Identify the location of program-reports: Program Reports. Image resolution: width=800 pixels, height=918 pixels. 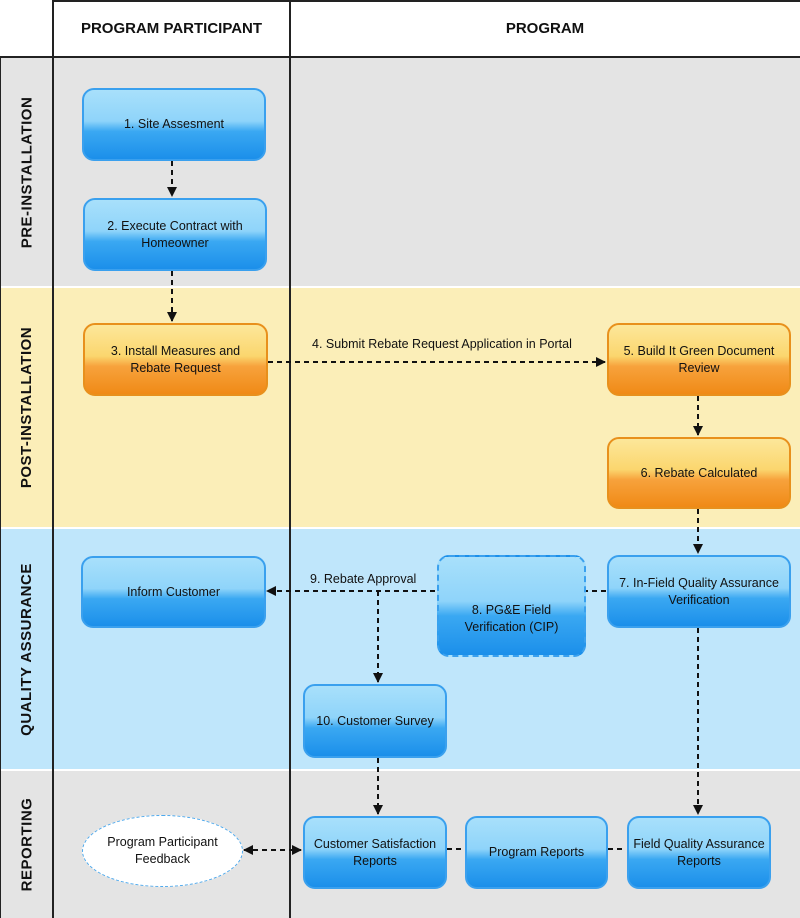
(536, 852).